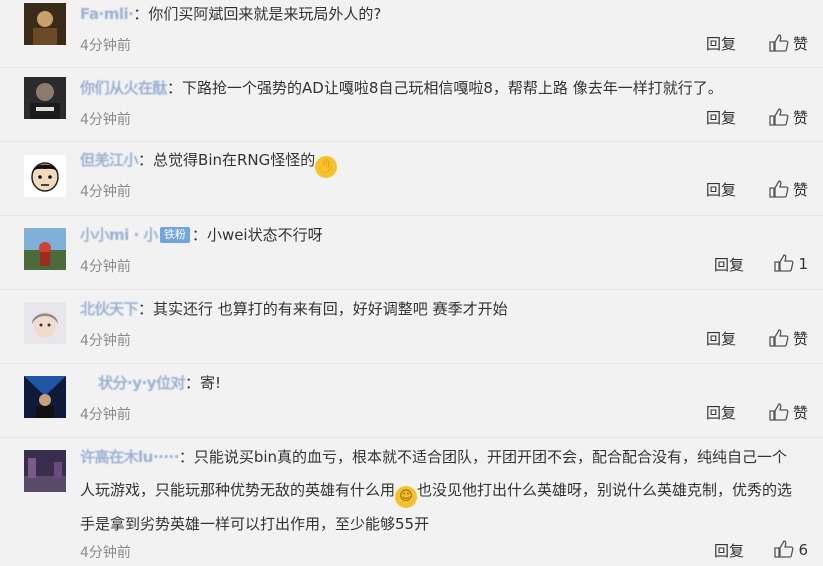 The image size is (823, 566). What do you see at coordinates (119, 235) in the screenshot?
I see `username-link: 小小mi · 小` at bounding box center [119, 235].